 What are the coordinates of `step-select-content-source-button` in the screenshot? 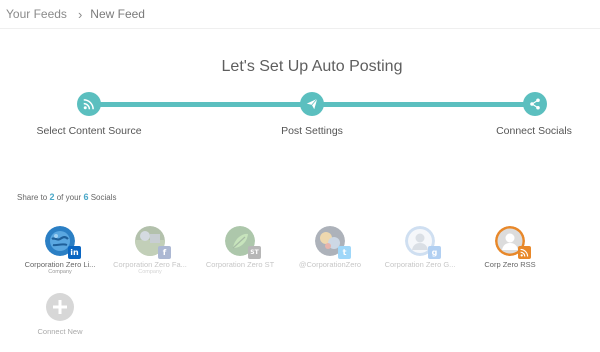 It's located at (89, 104).